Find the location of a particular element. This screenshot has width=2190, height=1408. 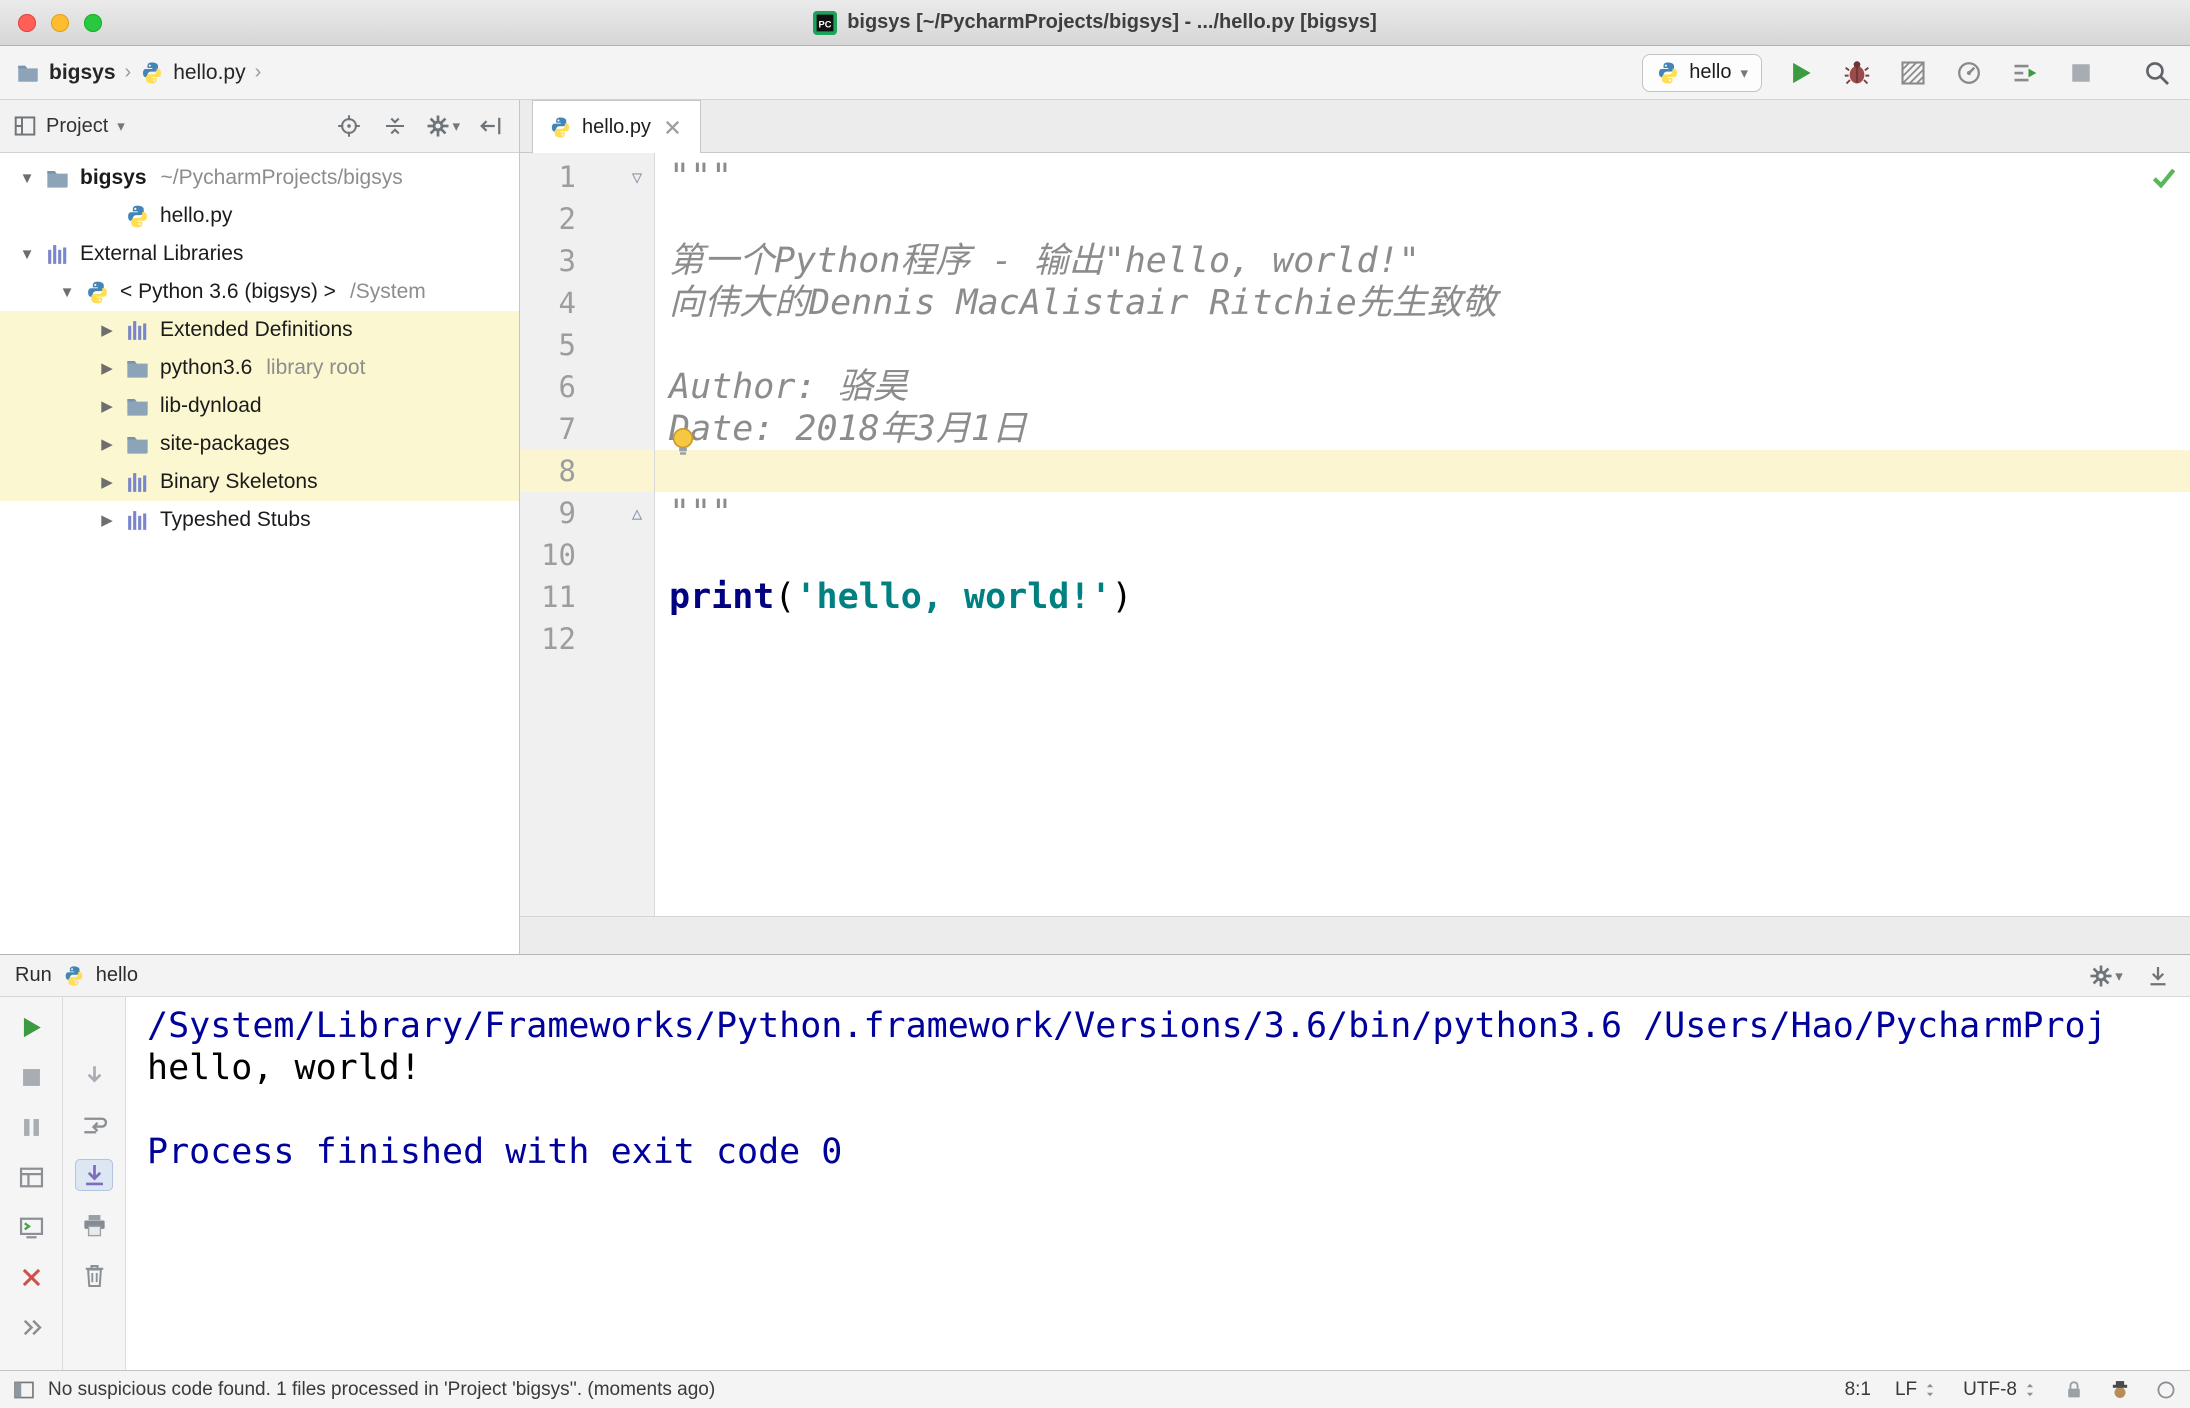

collapse-all-button is located at coordinates (395, 126).